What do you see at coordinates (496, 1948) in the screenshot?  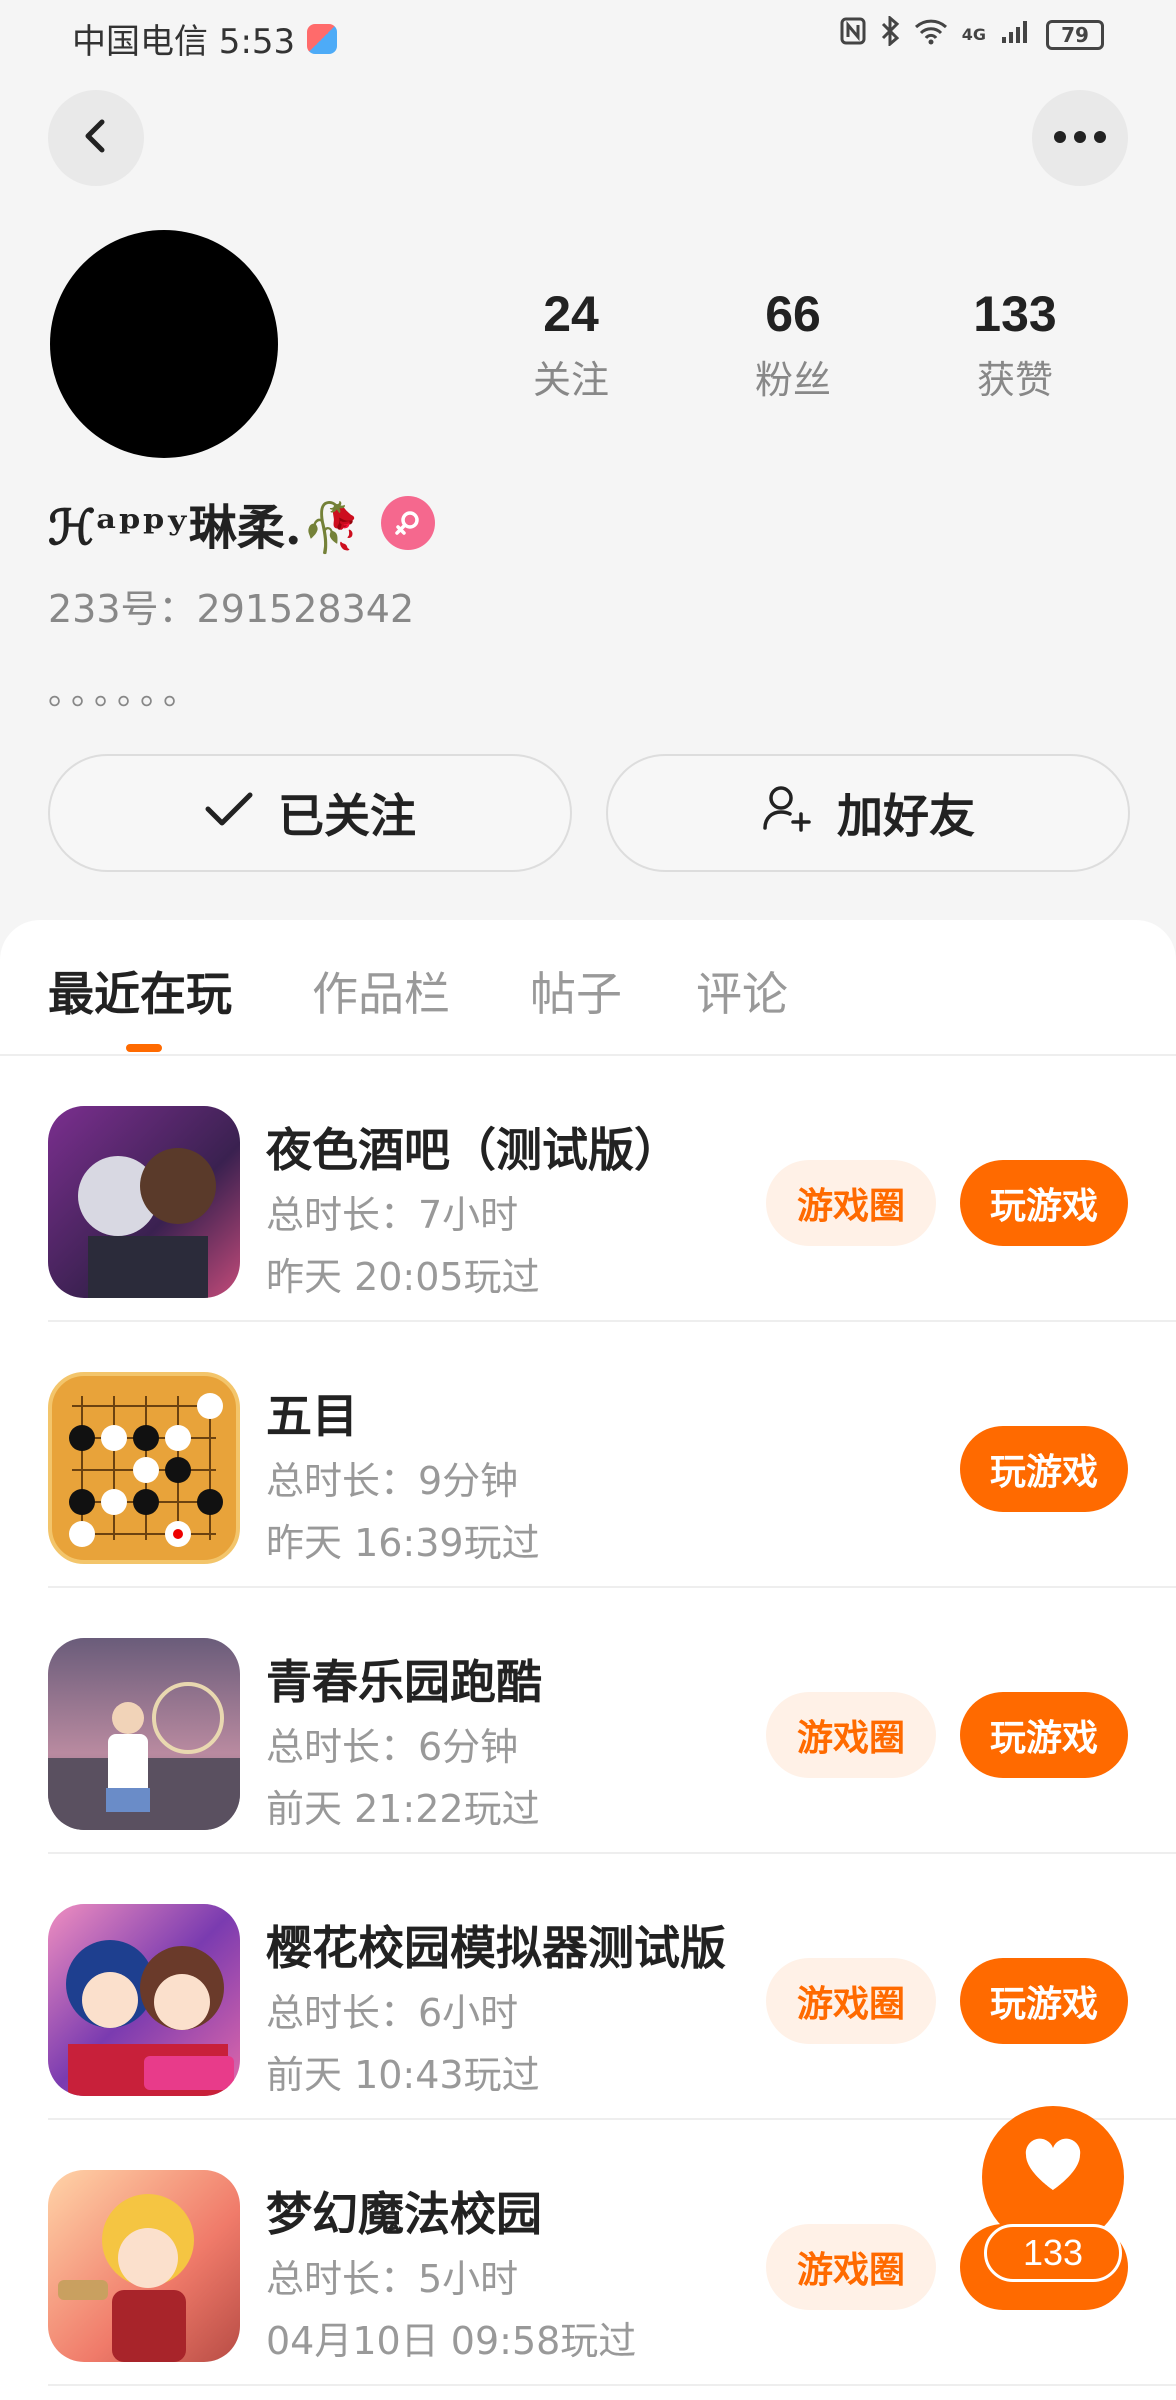 I see `game-title: 樱花校园模拟器测试版` at bounding box center [496, 1948].